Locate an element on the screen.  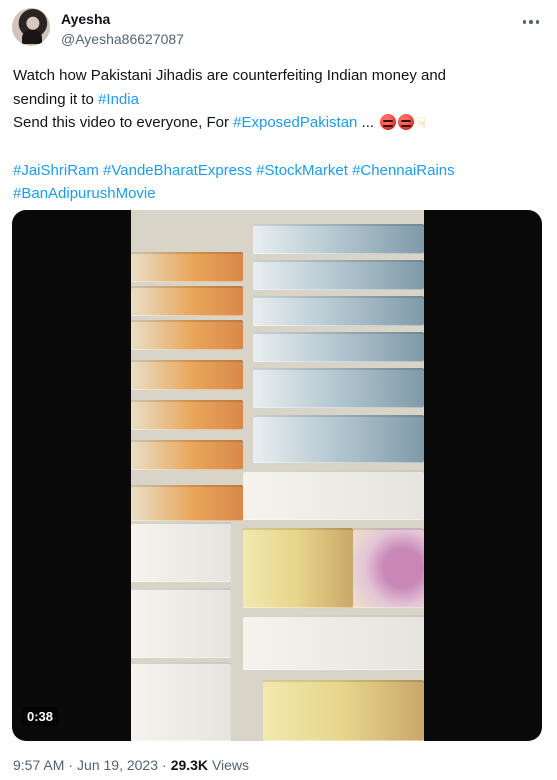
pointing-down-emoji: ☟ is located at coordinates (422, 123).